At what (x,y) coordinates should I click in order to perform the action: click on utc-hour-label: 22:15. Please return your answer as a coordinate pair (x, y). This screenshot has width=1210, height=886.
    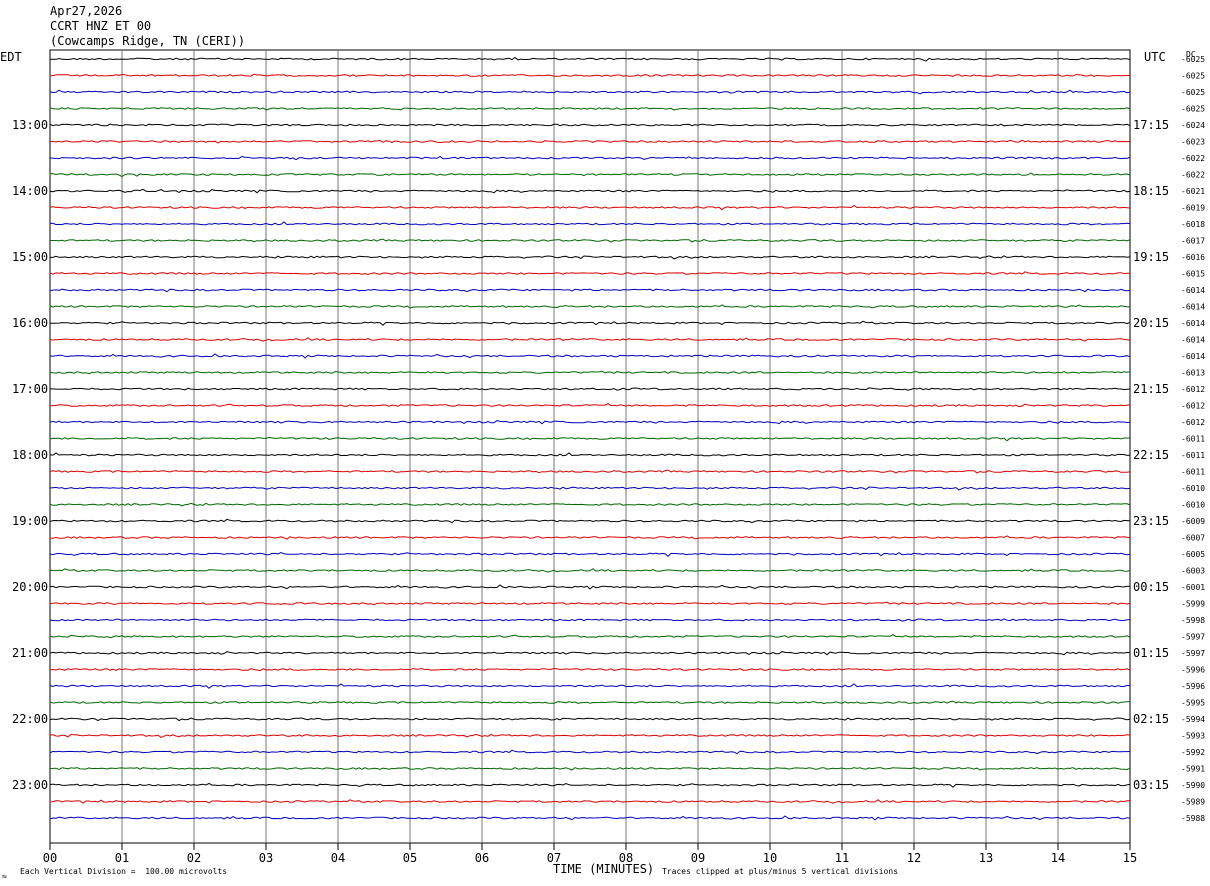
    Looking at the image, I should click on (1151, 455).